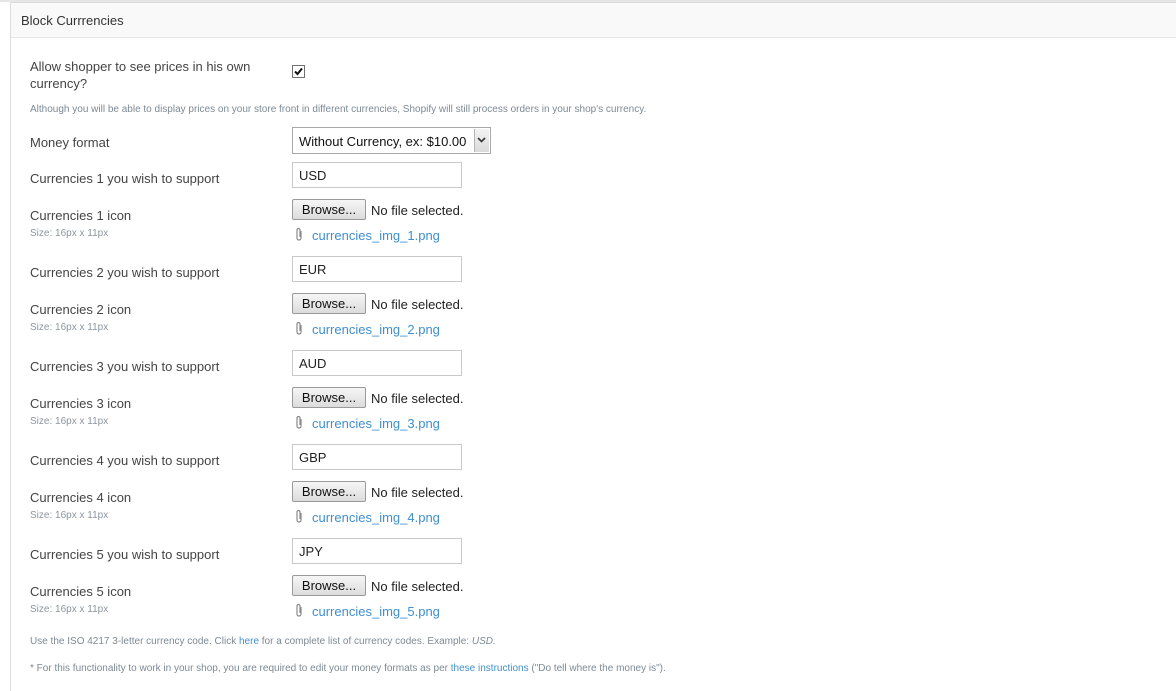 The width and height of the screenshot is (1176, 691). Describe the element at coordinates (69, 515) in the screenshot. I see `currency-4-size-hint: Size: 16px x 11px` at that location.